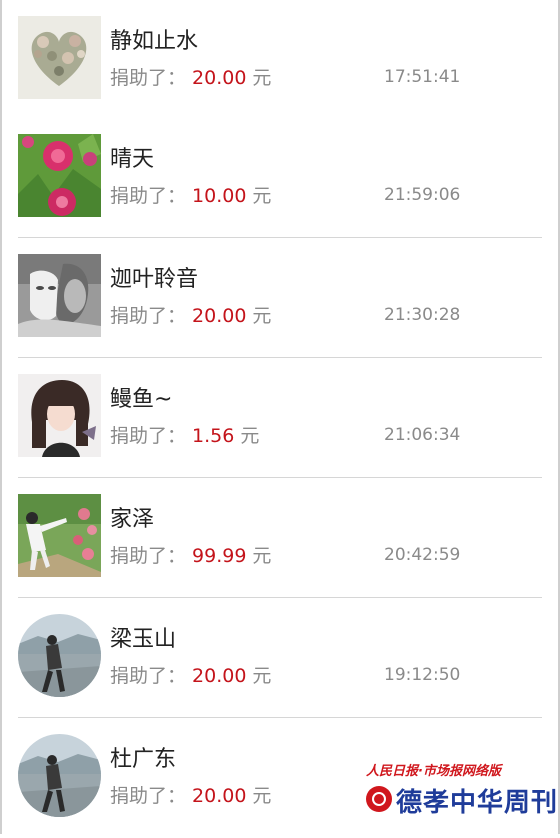 Image resolution: width=560 pixels, height=838 pixels. What do you see at coordinates (59, 175) in the screenshot?
I see `pink-flower-avatar` at bounding box center [59, 175].